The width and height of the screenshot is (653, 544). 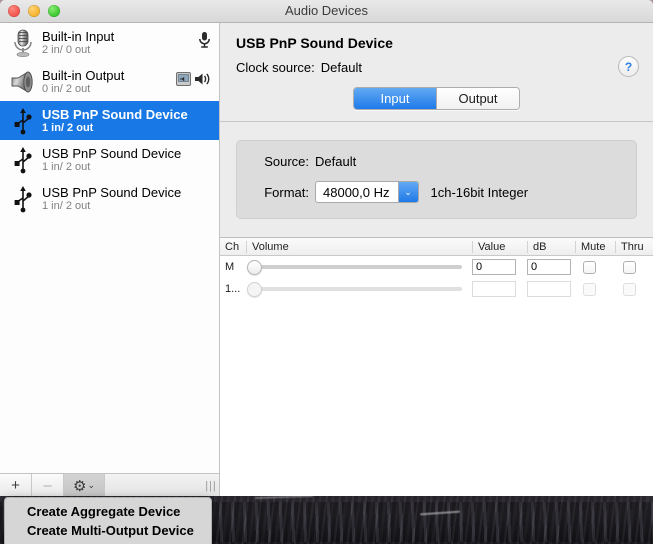 What do you see at coordinates (634, 246) in the screenshot?
I see `column-header-thru: Thru` at bounding box center [634, 246].